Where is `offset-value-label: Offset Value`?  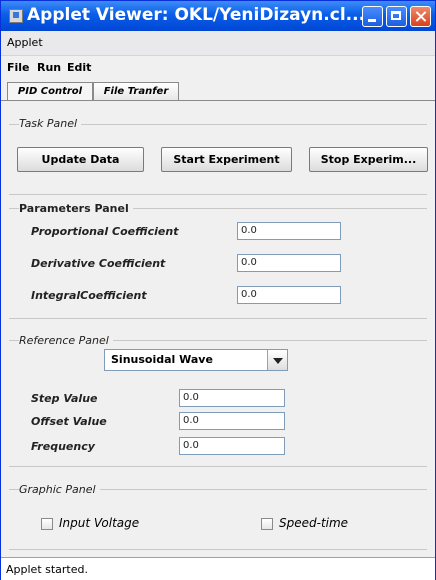
offset-value-label: Offset Value is located at coordinates (69, 421).